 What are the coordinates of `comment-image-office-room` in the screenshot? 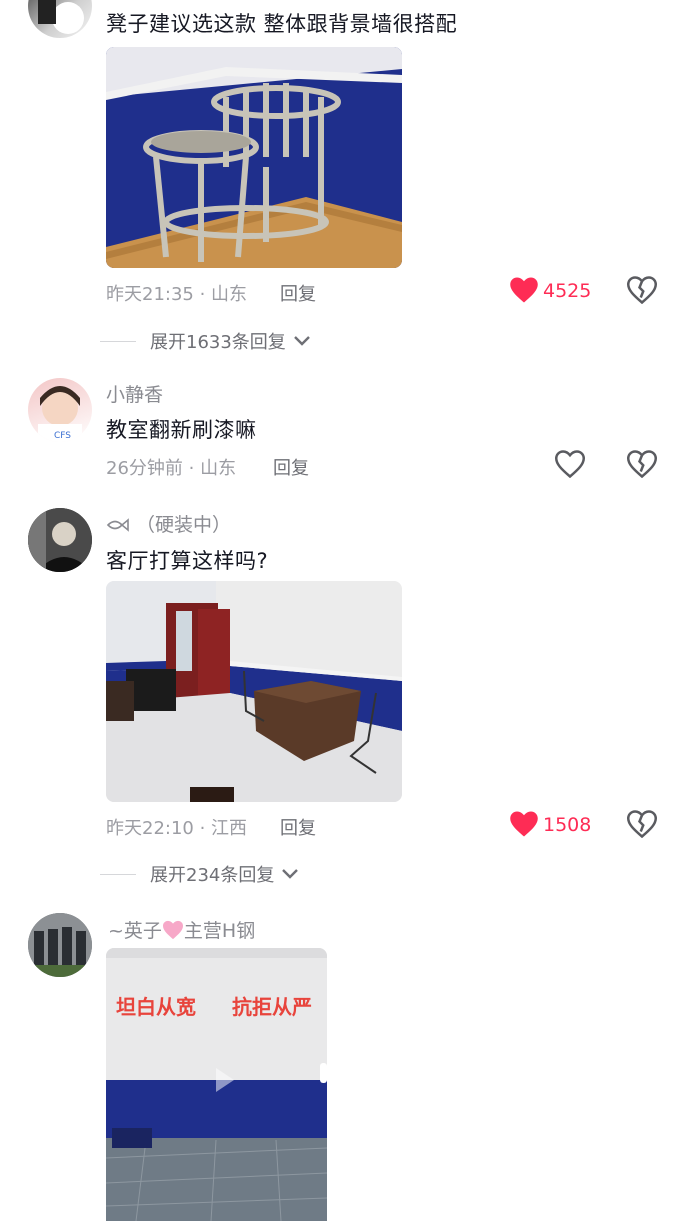 It's located at (254, 691).